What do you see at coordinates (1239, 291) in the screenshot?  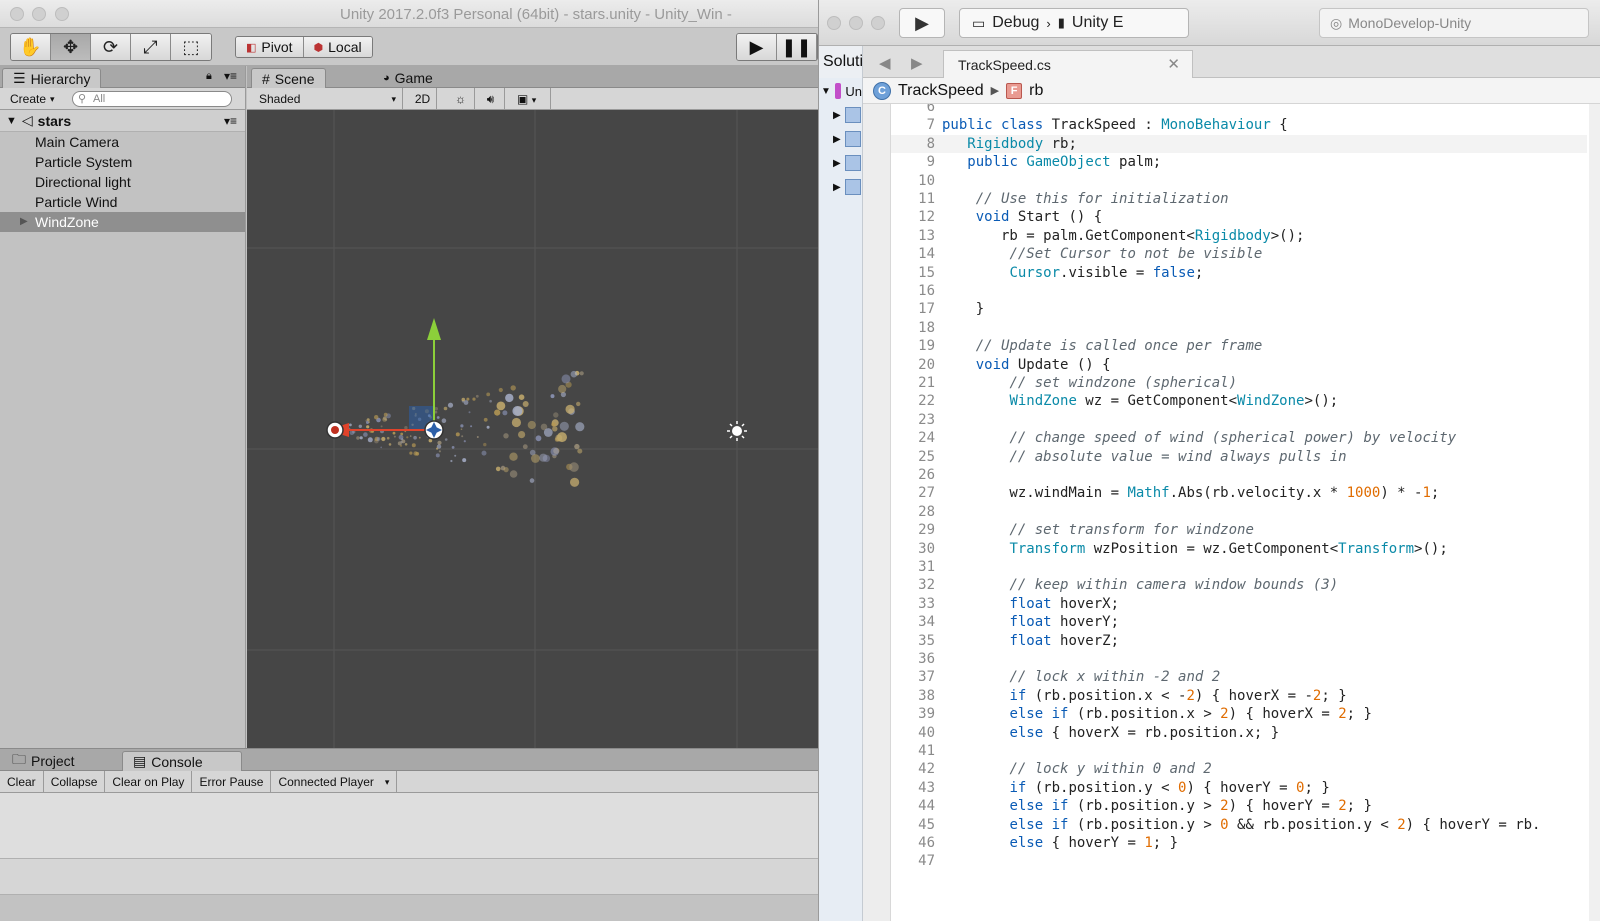 I see `code-line: 16` at bounding box center [1239, 291].